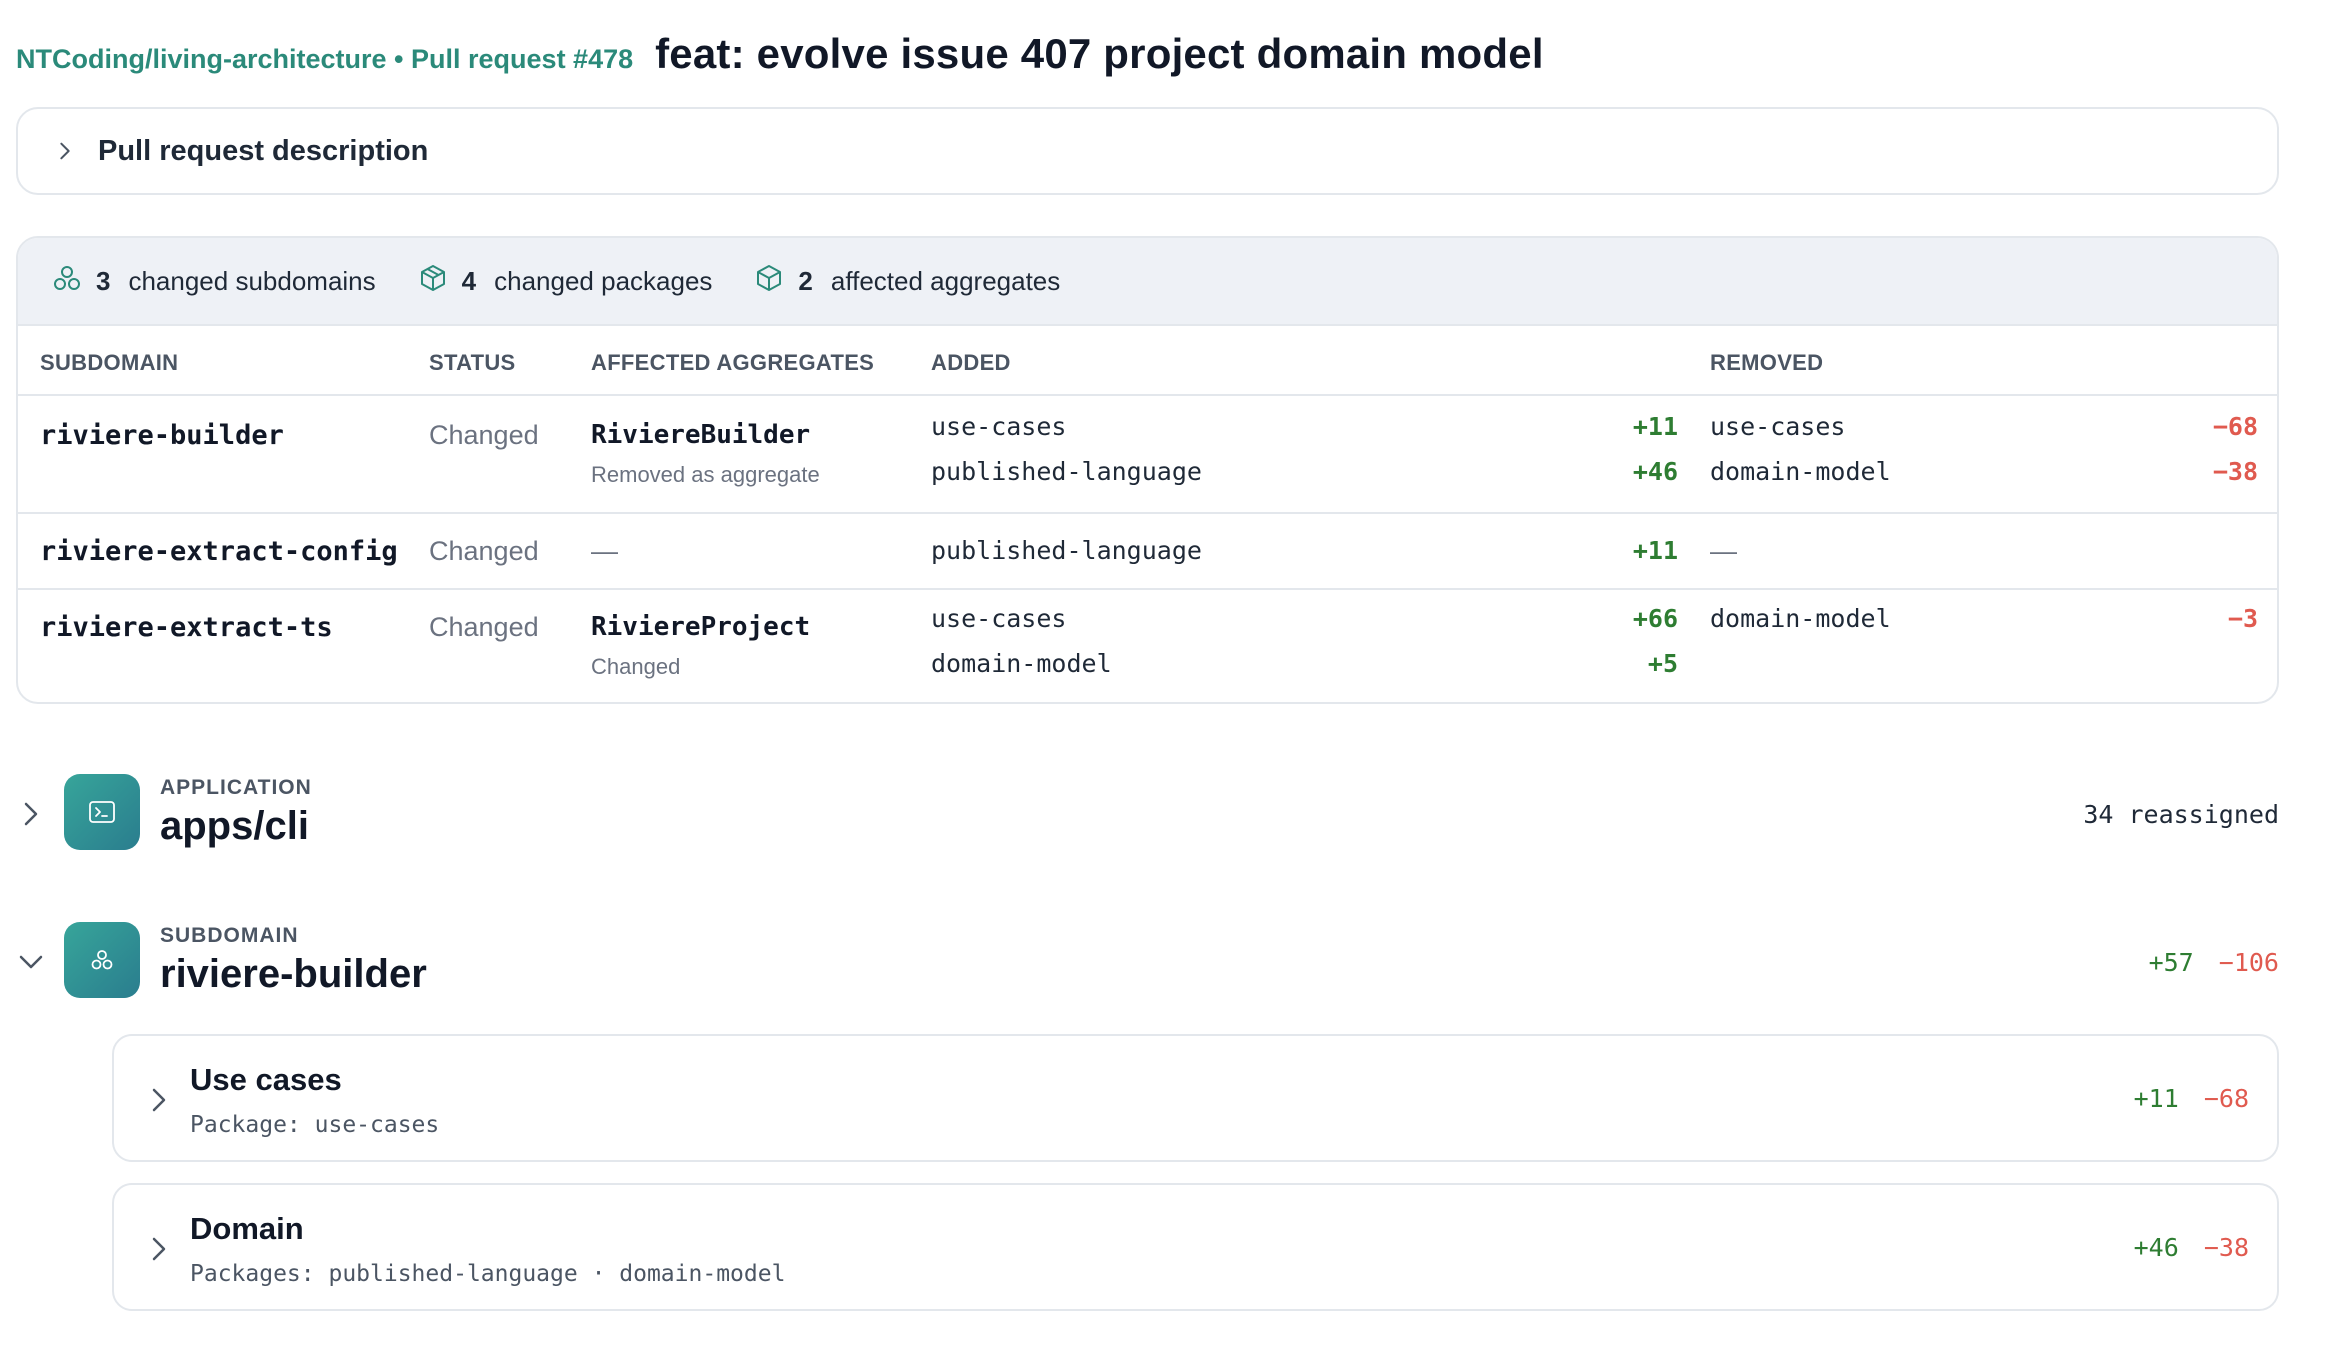 The image size is (2340, 1354). I want to click on pull-request-description-panel: Pull request description, so click(1147, 151).